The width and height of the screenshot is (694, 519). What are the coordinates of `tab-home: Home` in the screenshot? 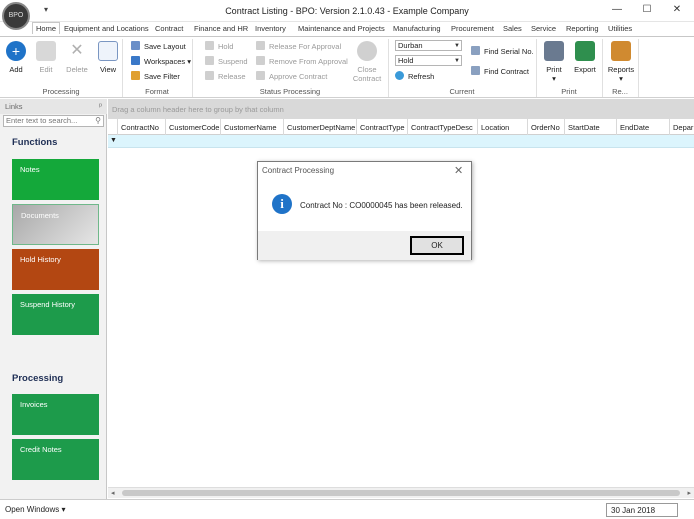 It's located at (46, 28).